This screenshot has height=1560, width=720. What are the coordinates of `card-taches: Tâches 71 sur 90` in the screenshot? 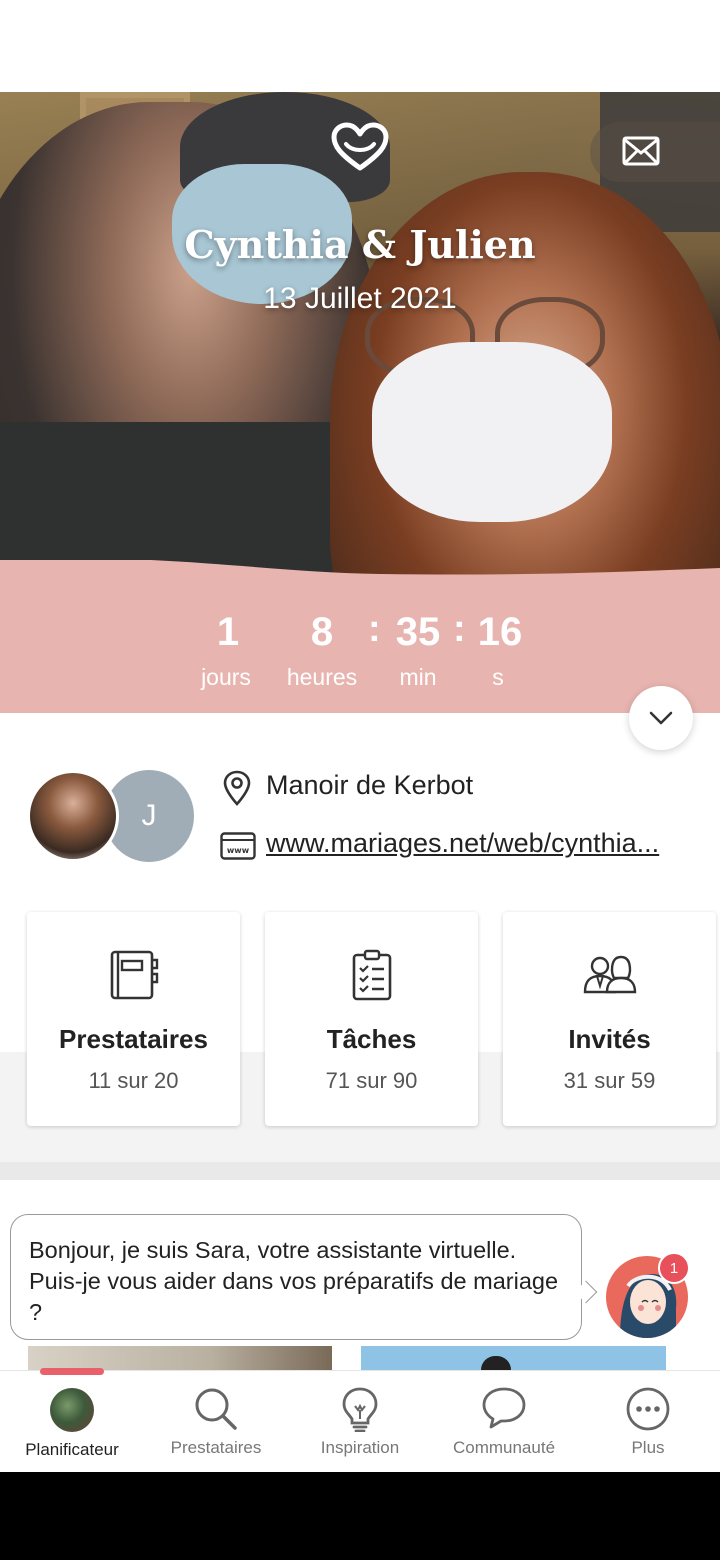 It's located at (371, 1019).